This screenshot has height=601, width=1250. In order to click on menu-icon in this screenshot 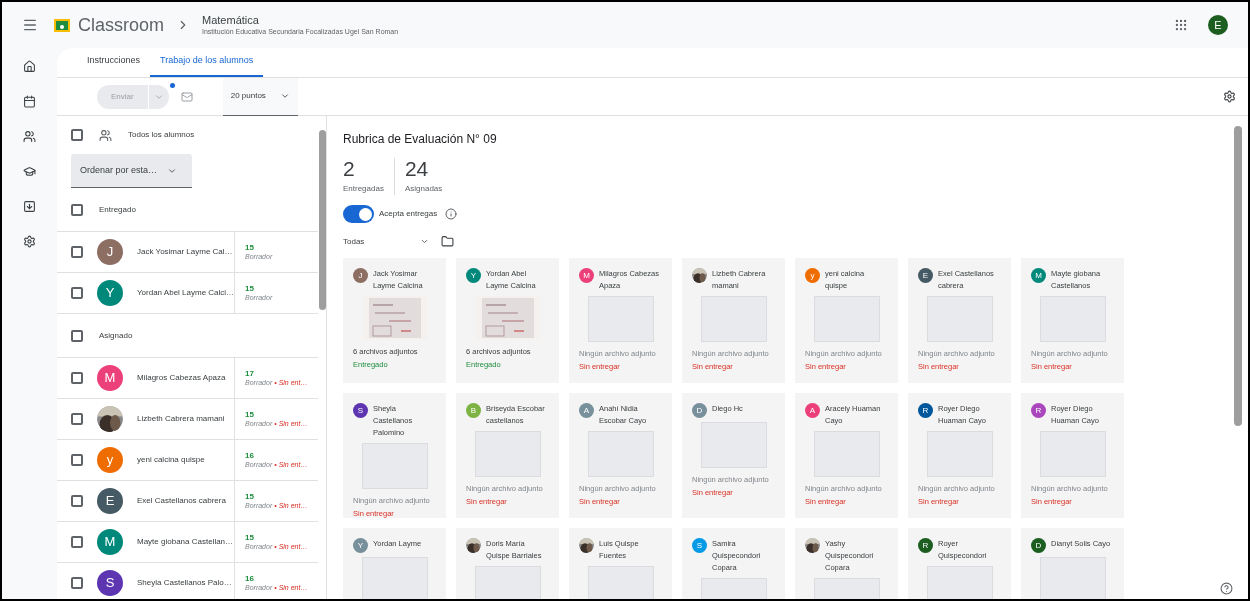, I will do `click(30, 25)`.